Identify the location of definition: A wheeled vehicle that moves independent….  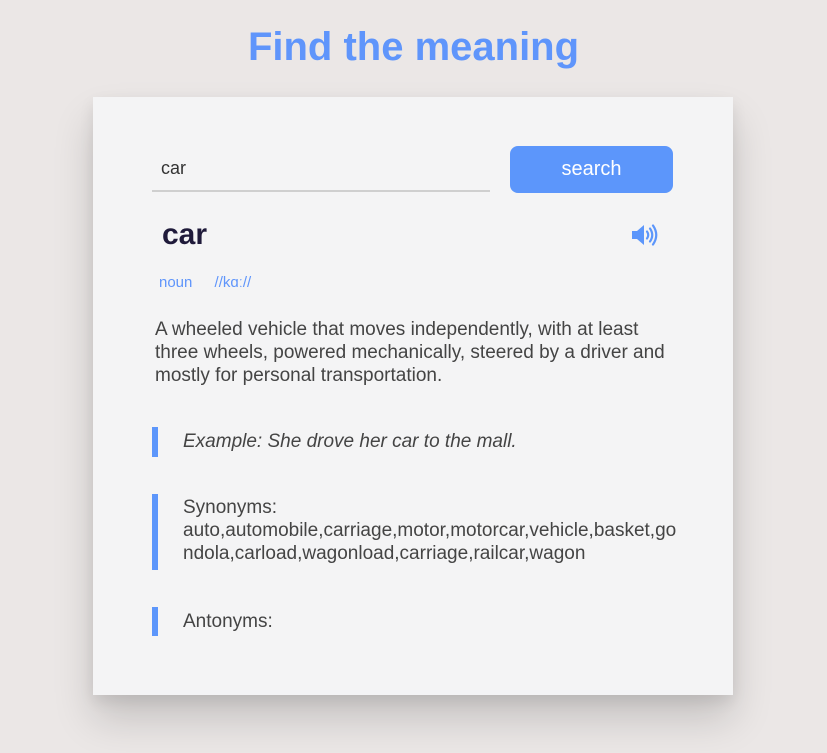
(410, 352).